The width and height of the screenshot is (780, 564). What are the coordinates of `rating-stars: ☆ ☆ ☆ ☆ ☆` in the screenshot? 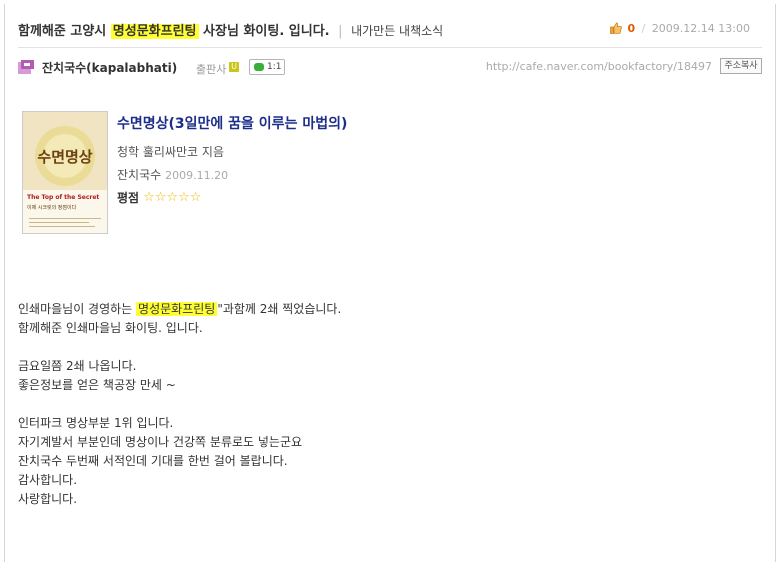 It's located at (172, 197).